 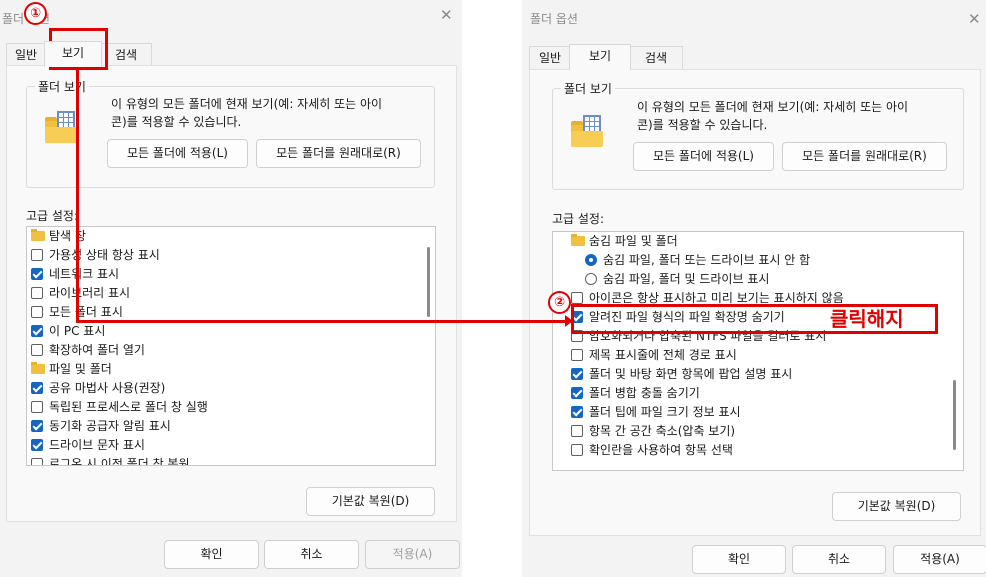 What do you see at coordinates (644, 393) in the screenshot?
I see `list-item-label: 폴더 병합 충돌 숨기기` at bounding box center [644, 393].